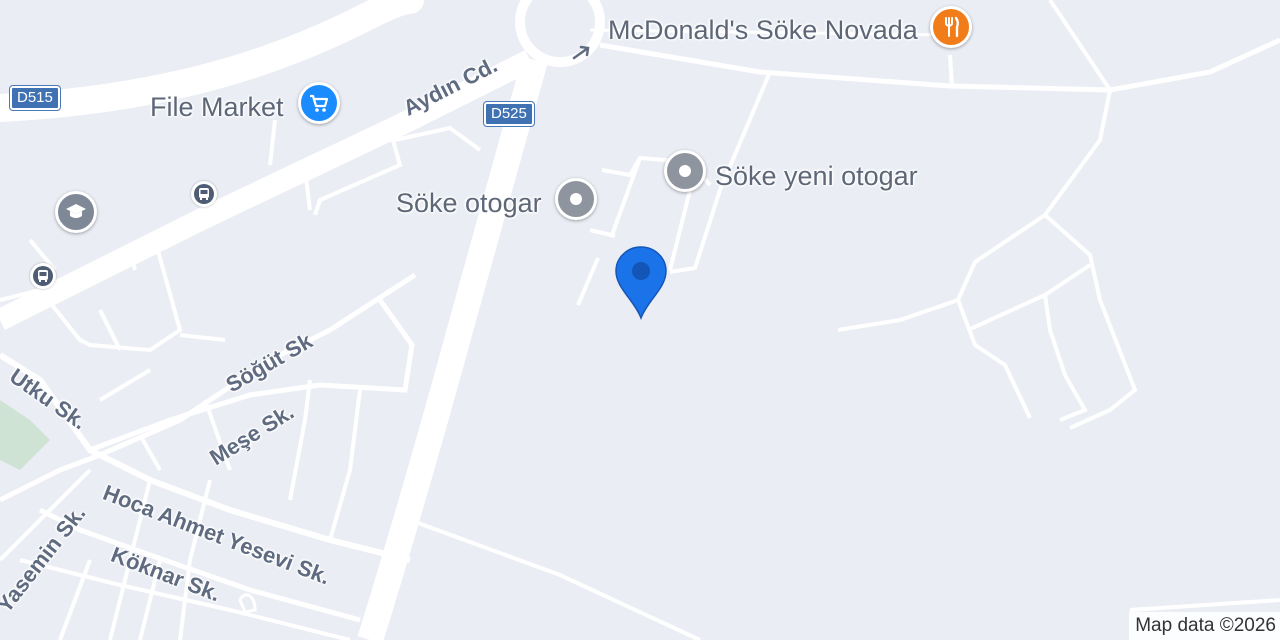 The image size is (1280, 640). I want to click on poi-file-market-label: File Market, so click(217, 107).